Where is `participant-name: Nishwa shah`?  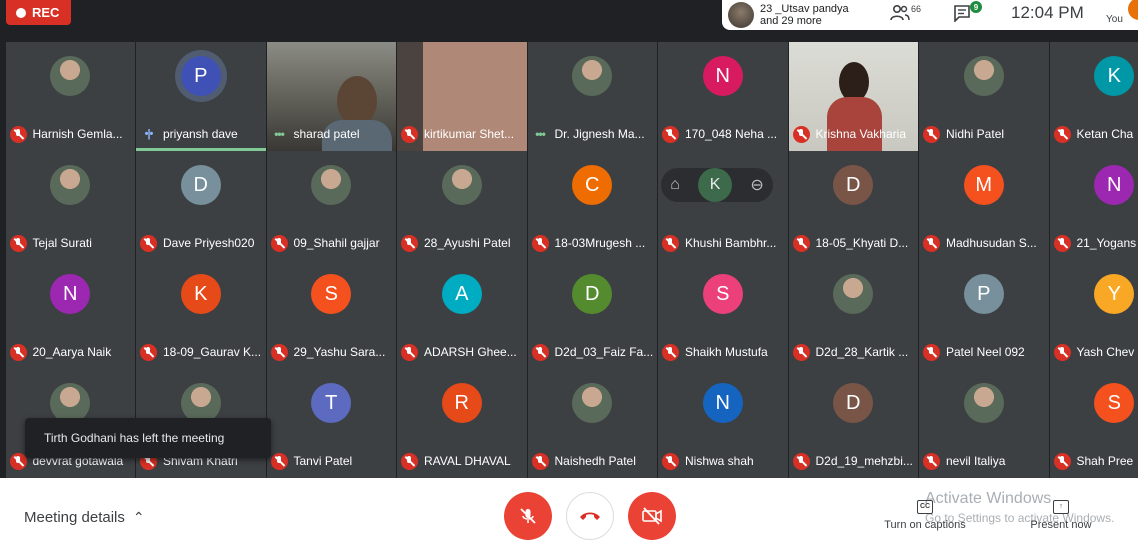 participant-name: Nishwa shah is located at coordinates (719, 461).